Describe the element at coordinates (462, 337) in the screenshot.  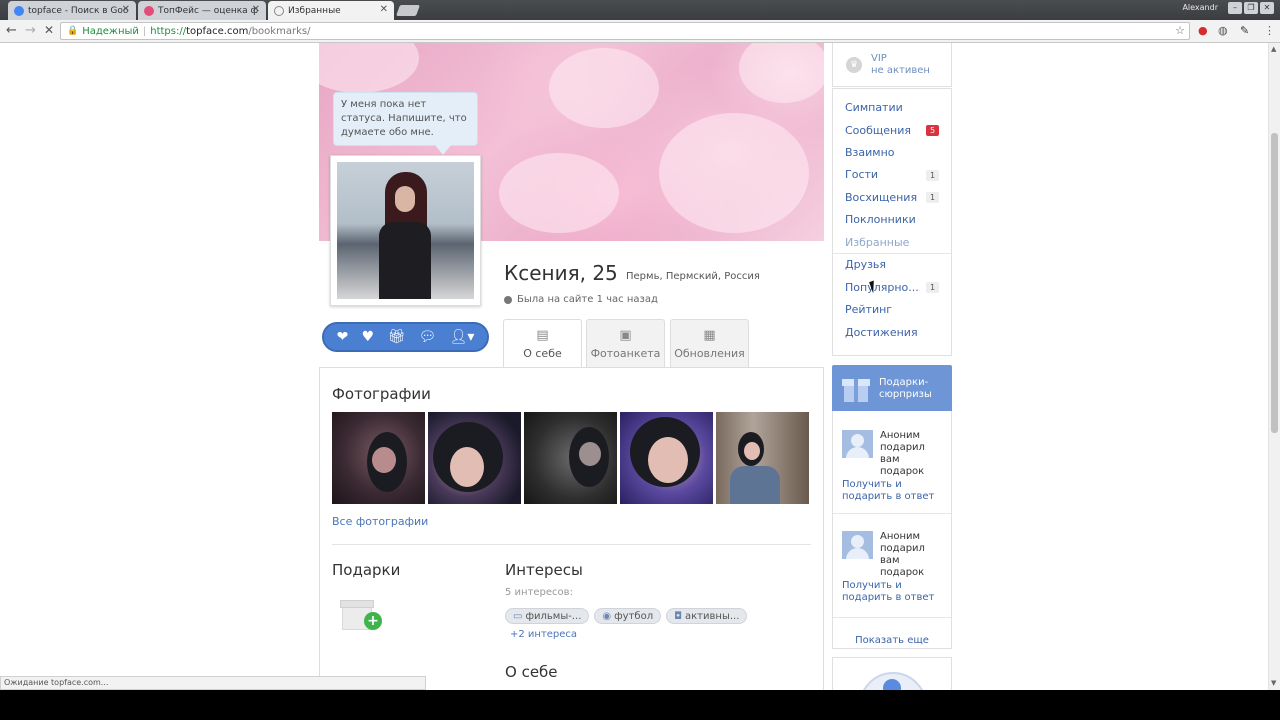
I see `user-menu-icon: 👤︎▾` at that location.